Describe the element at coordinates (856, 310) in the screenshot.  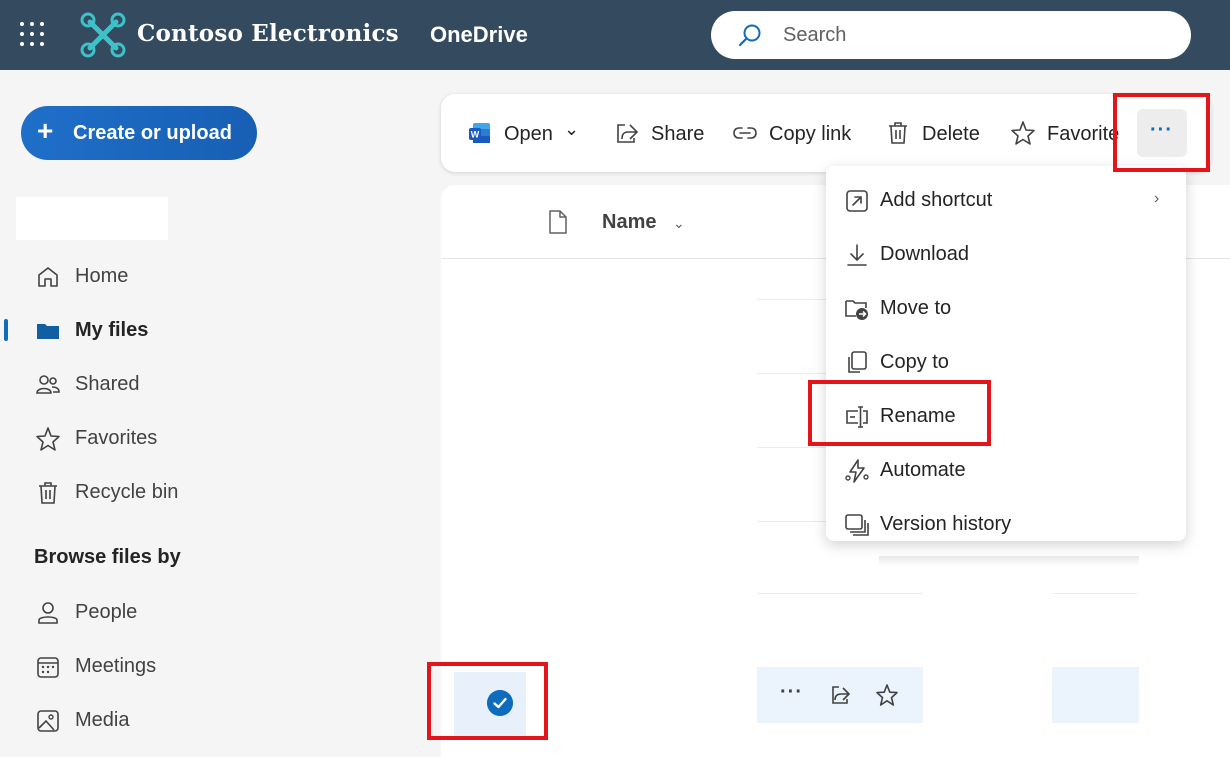
I see `move-to-icon` at that location.